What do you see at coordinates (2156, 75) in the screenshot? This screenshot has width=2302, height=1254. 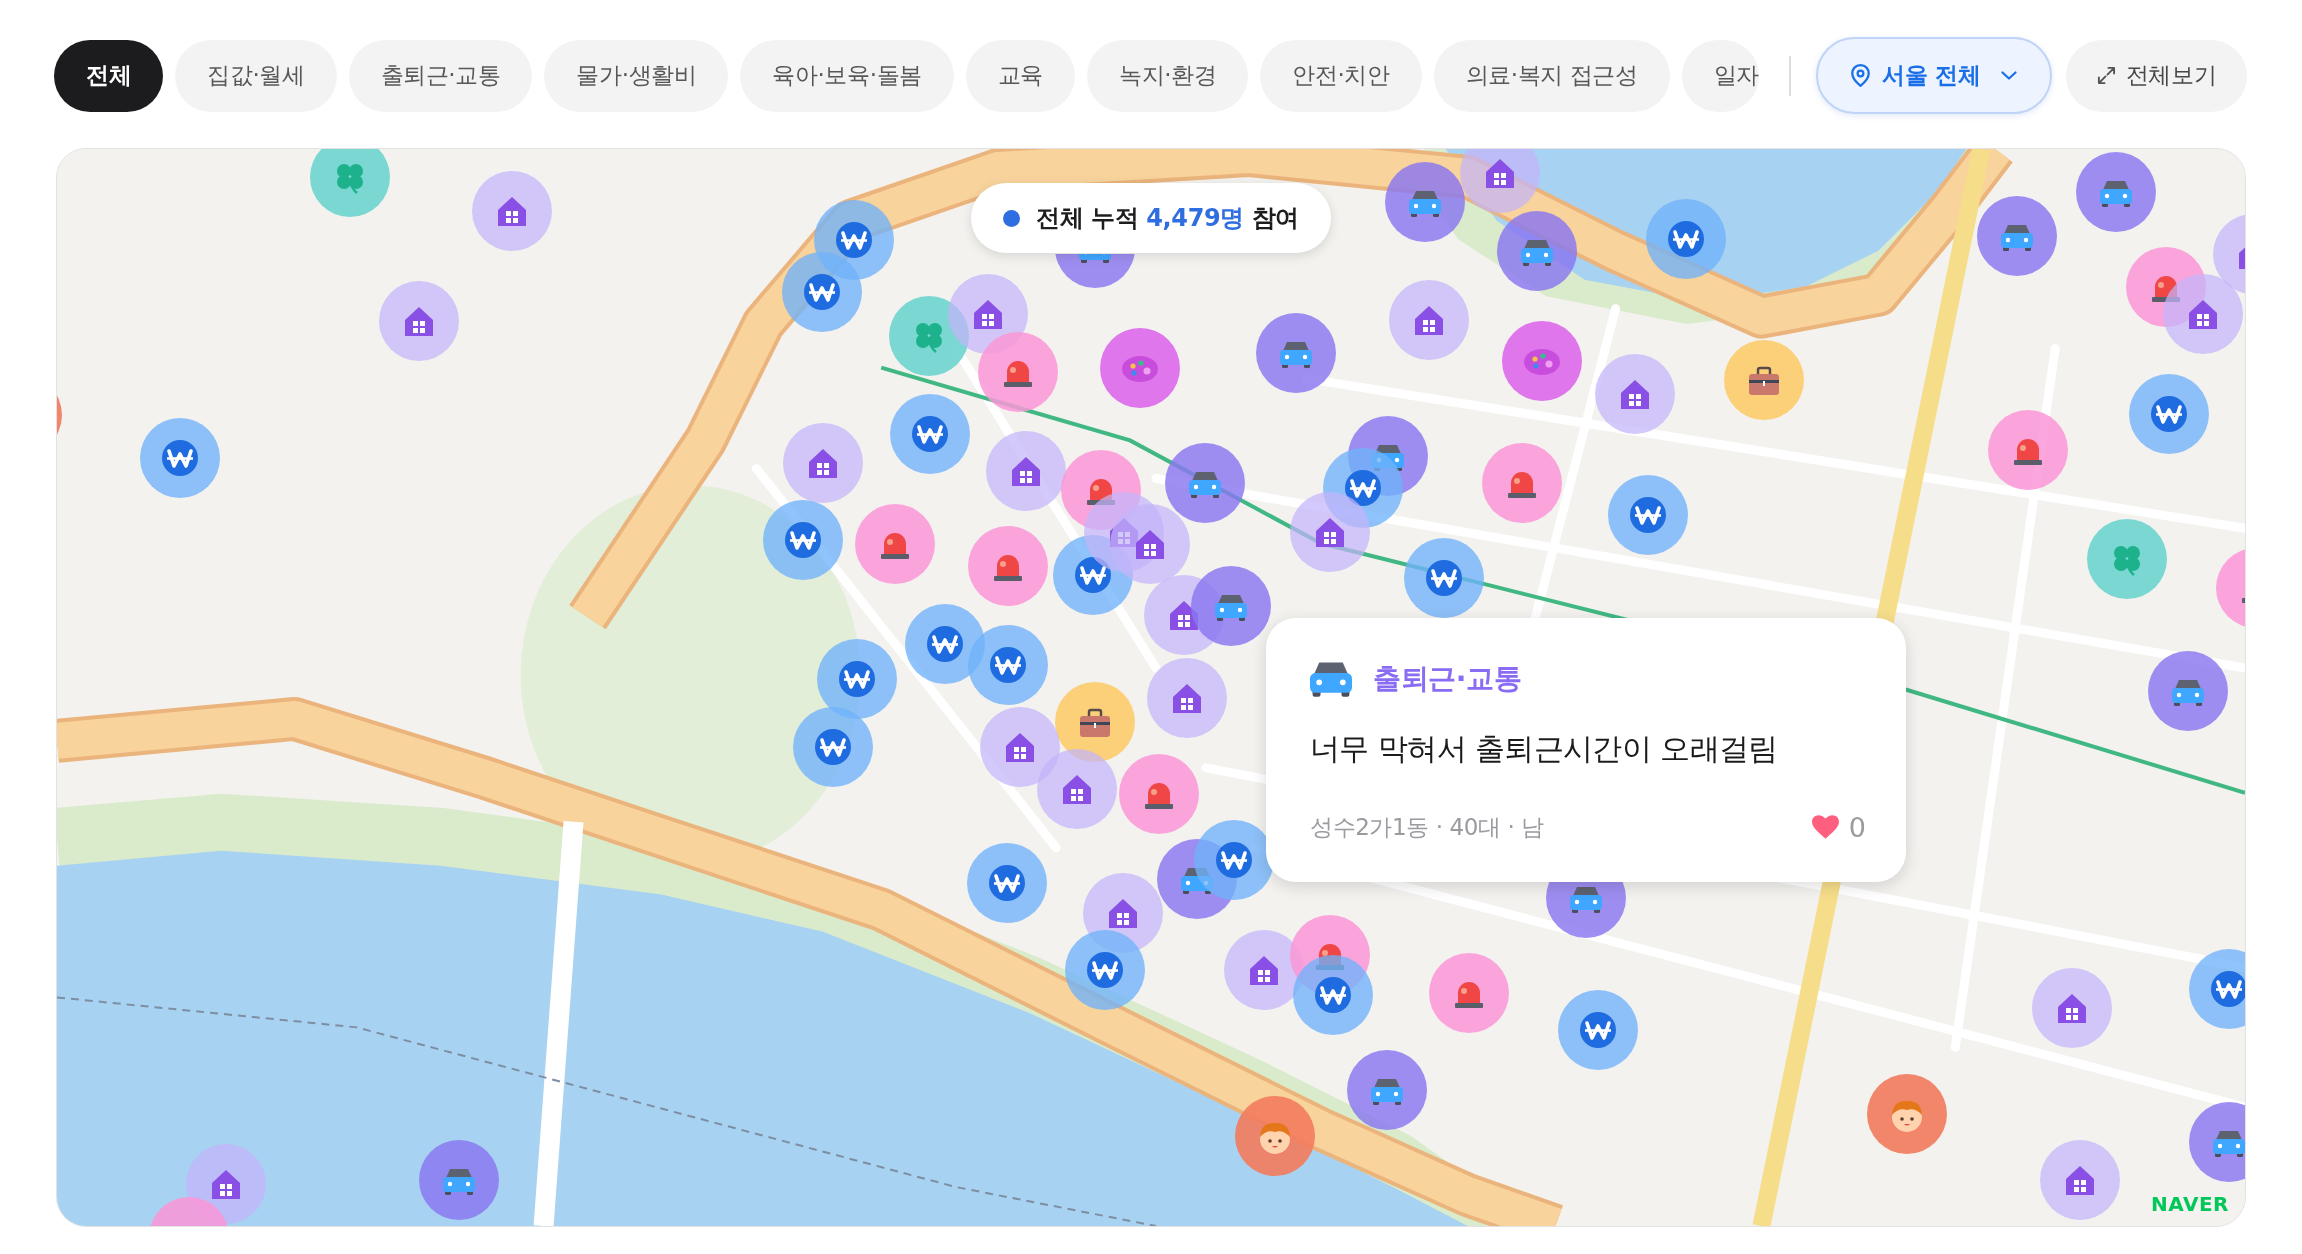 I see `fullscreen-button: 전체보기` at bounding box center [2156, 75].